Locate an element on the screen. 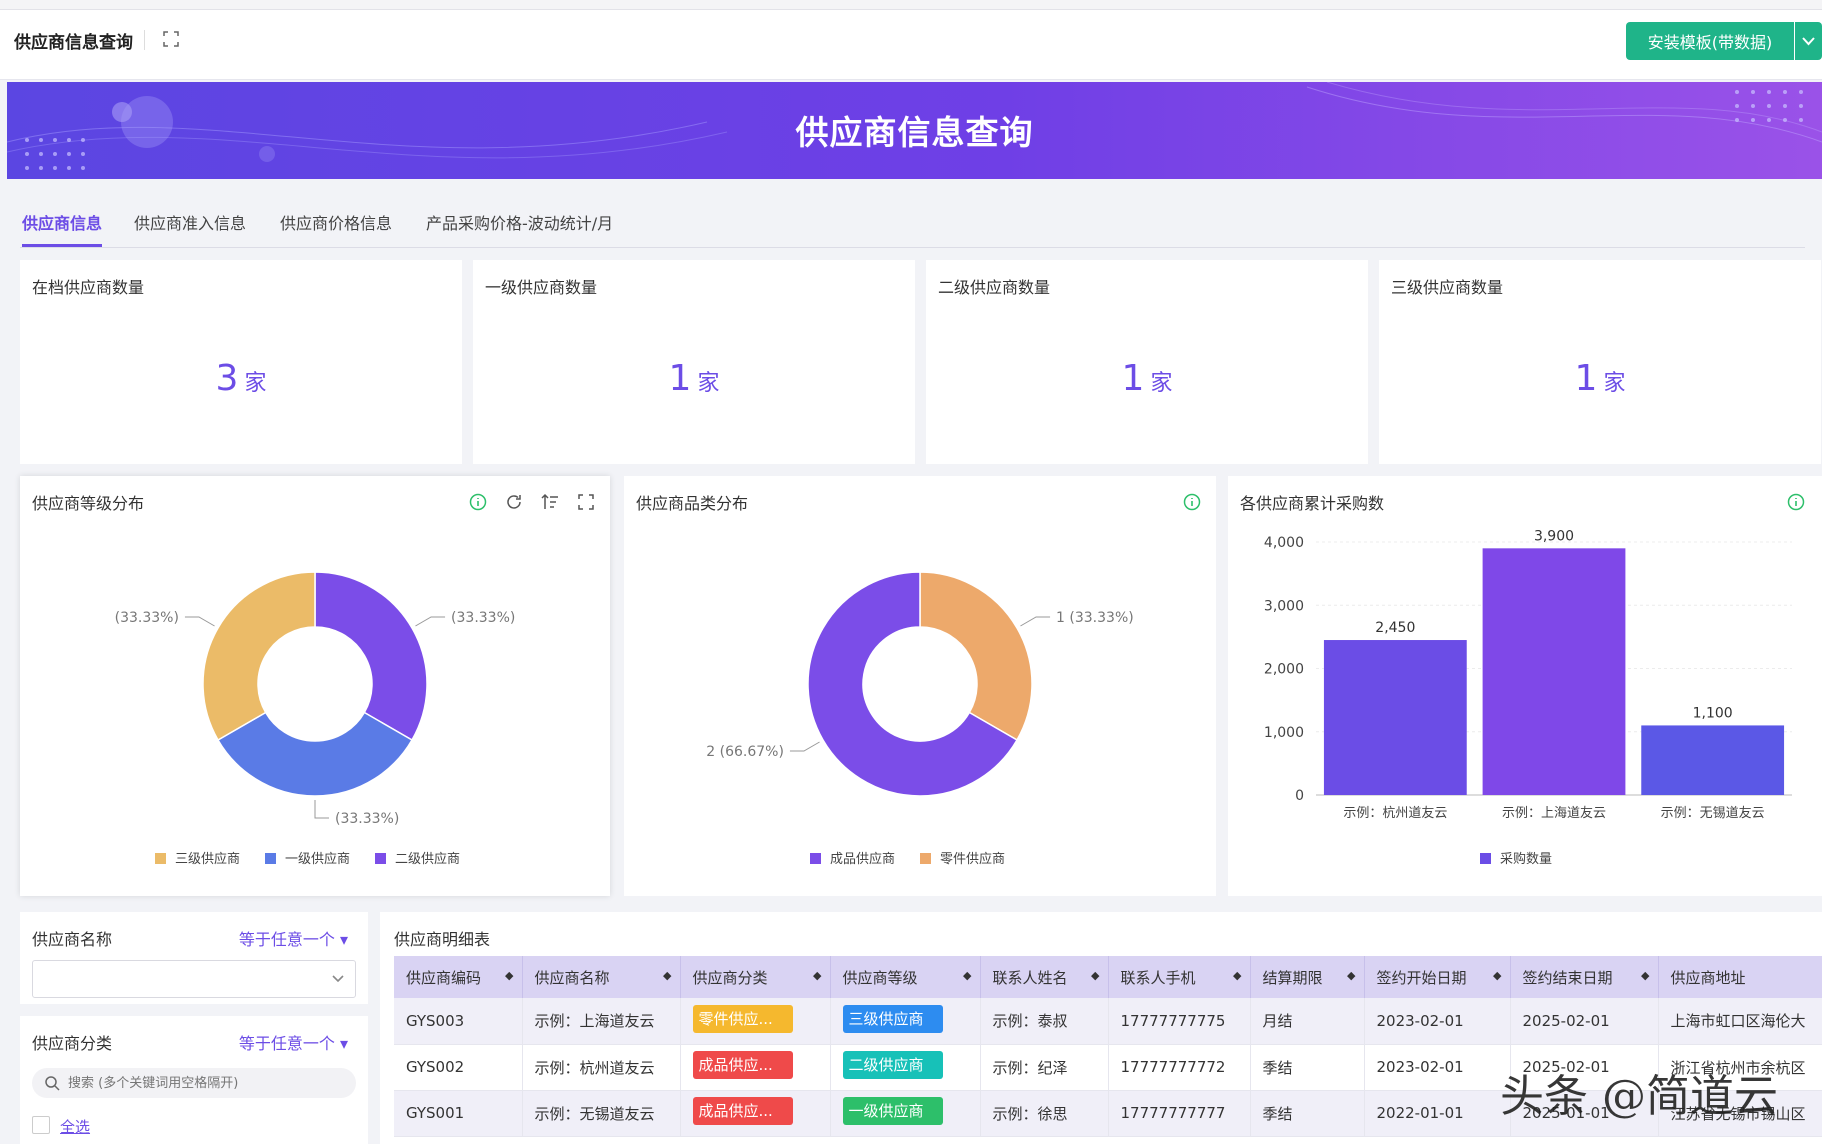 This screenshot has width=1822, height=1144. cell-name: 示例：杭州道友云 is located at coordinates (601, 1067).